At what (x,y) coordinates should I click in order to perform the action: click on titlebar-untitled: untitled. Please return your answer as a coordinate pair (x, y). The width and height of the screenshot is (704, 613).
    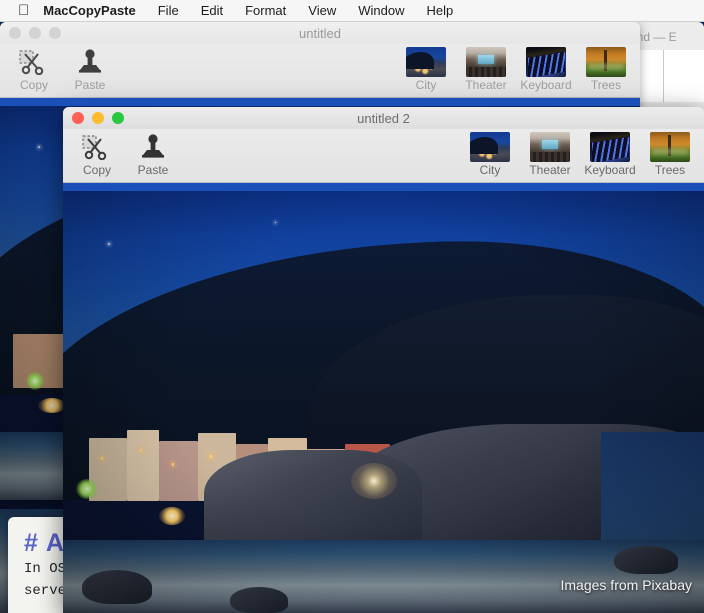
    Looking at the image, I should click on (320, 33).